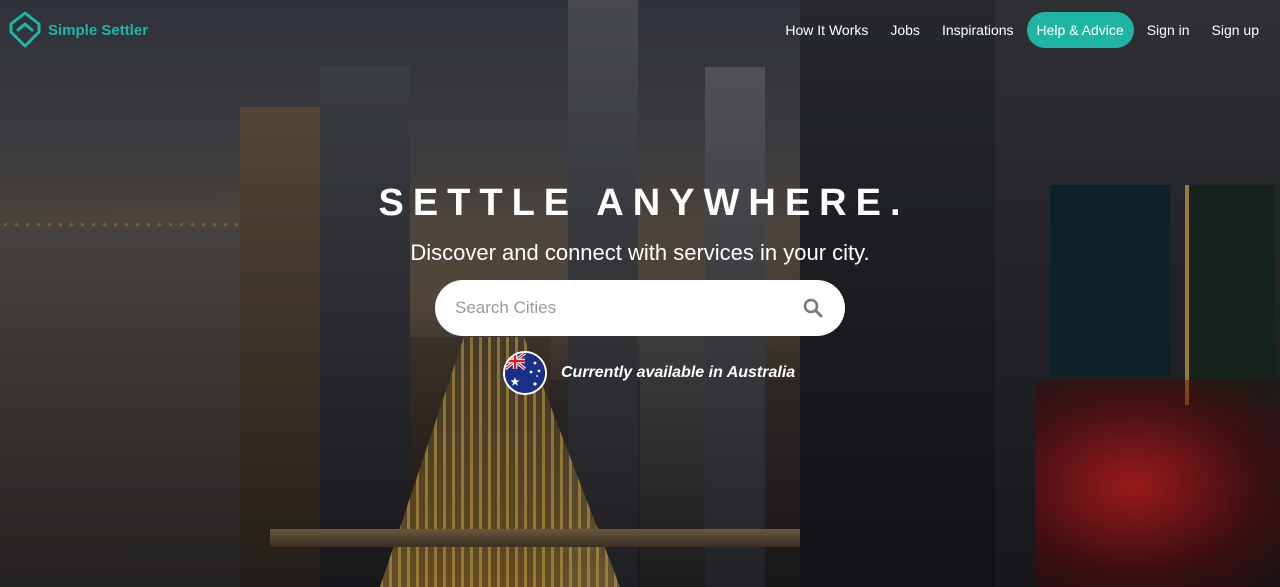 The image size is (1280, 587). I want to click on availability-notice: Currently available in Australia, so click(649, 373).